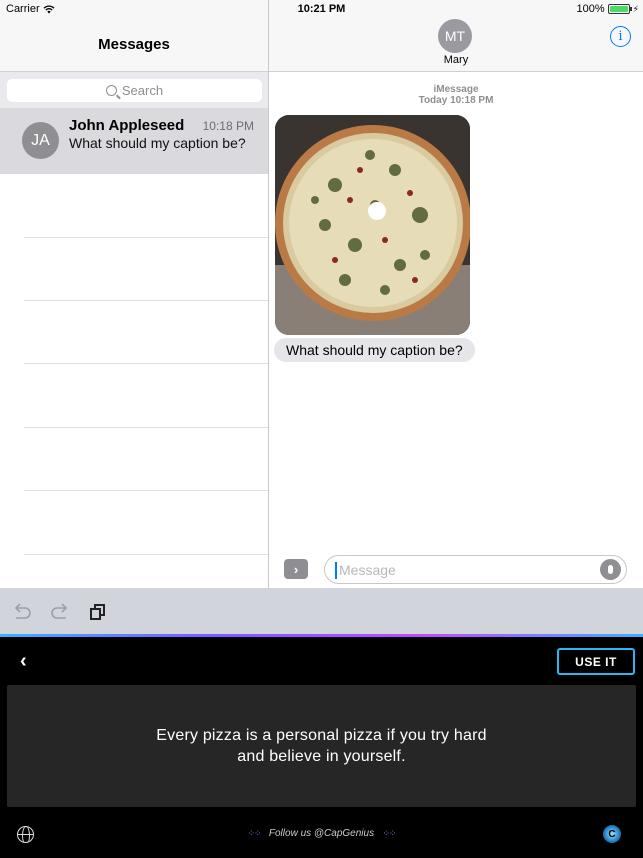 The width and height of the screenshot is (643, 858). I want to click on conversation-time: 10:18 PM, so click(228, 126).